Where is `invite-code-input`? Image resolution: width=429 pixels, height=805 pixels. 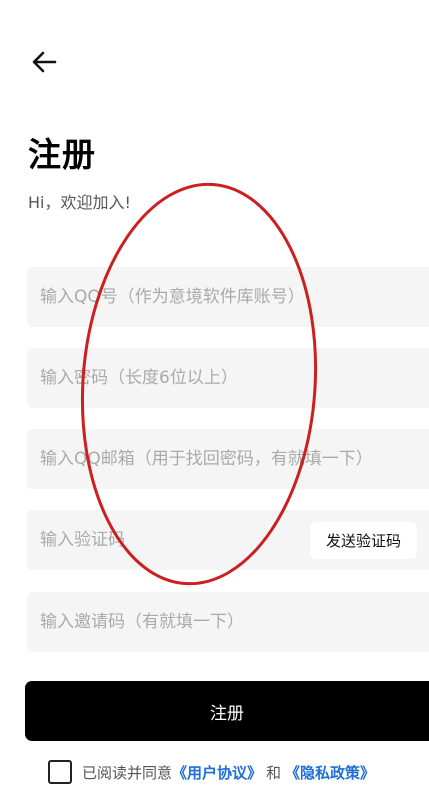 invite-code-input is located at coordinates (225, 622).